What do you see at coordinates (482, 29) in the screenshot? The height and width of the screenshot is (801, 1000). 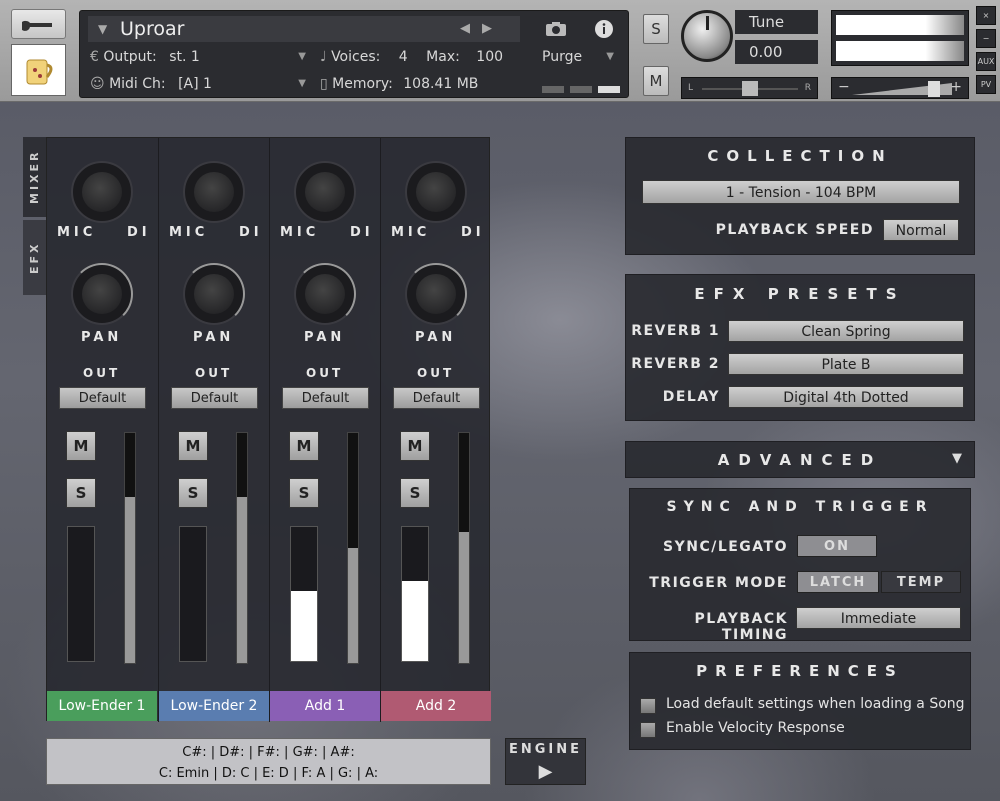 I see `prev-next-icon: ◀▶` at bounding box center [482, 29].